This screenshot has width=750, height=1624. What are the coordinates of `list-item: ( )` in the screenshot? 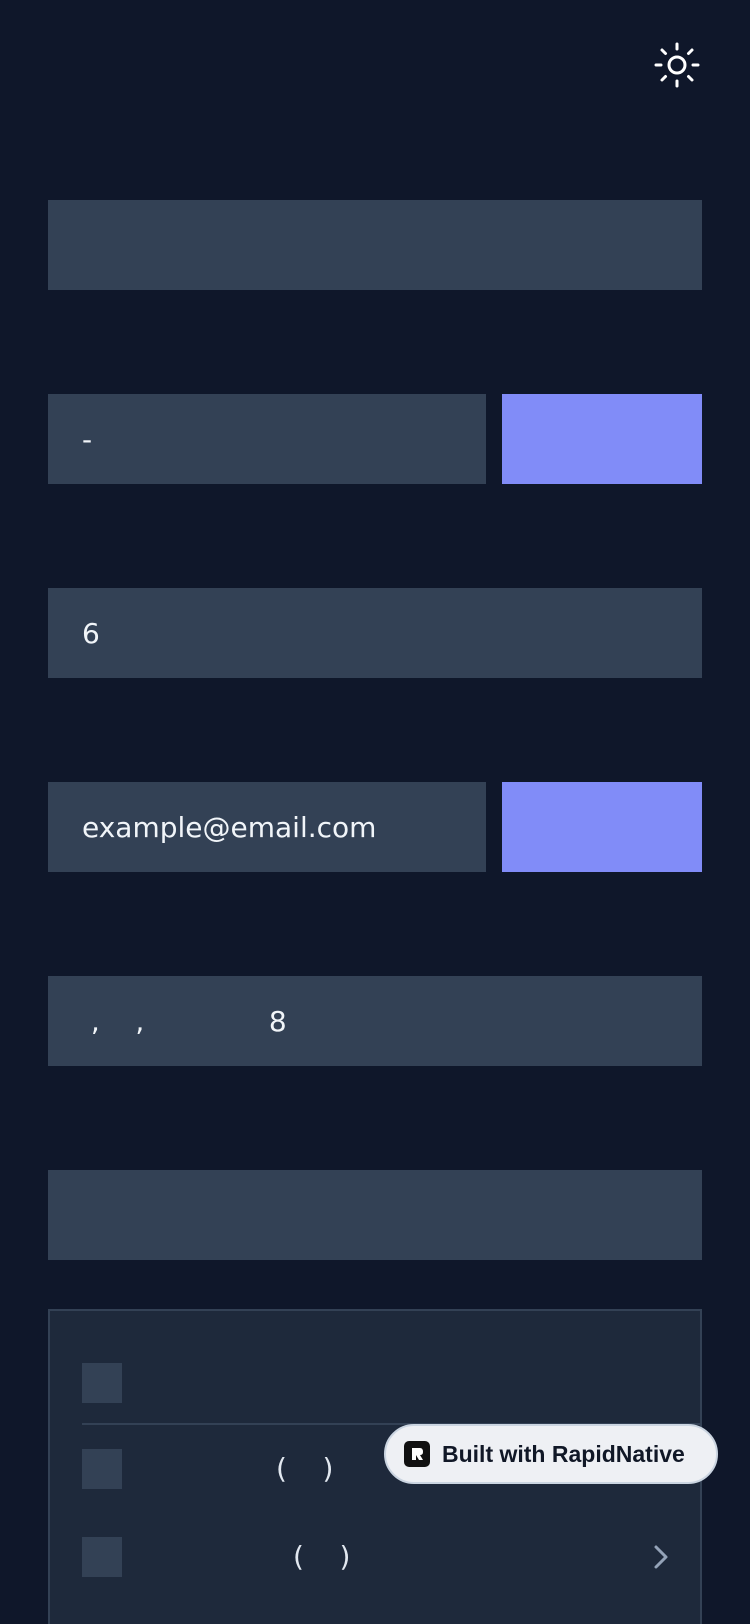 It's located at (377, 1559).